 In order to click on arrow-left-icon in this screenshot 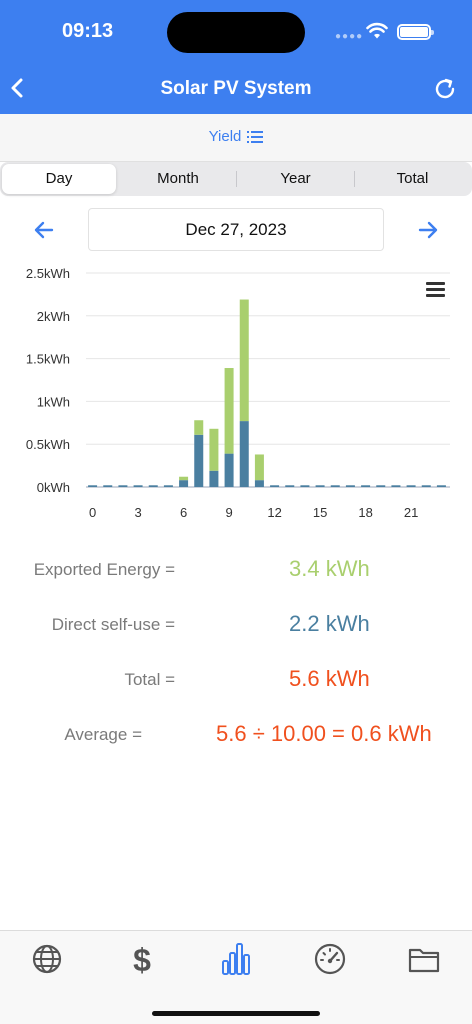, I will do `click(44, 230)`.